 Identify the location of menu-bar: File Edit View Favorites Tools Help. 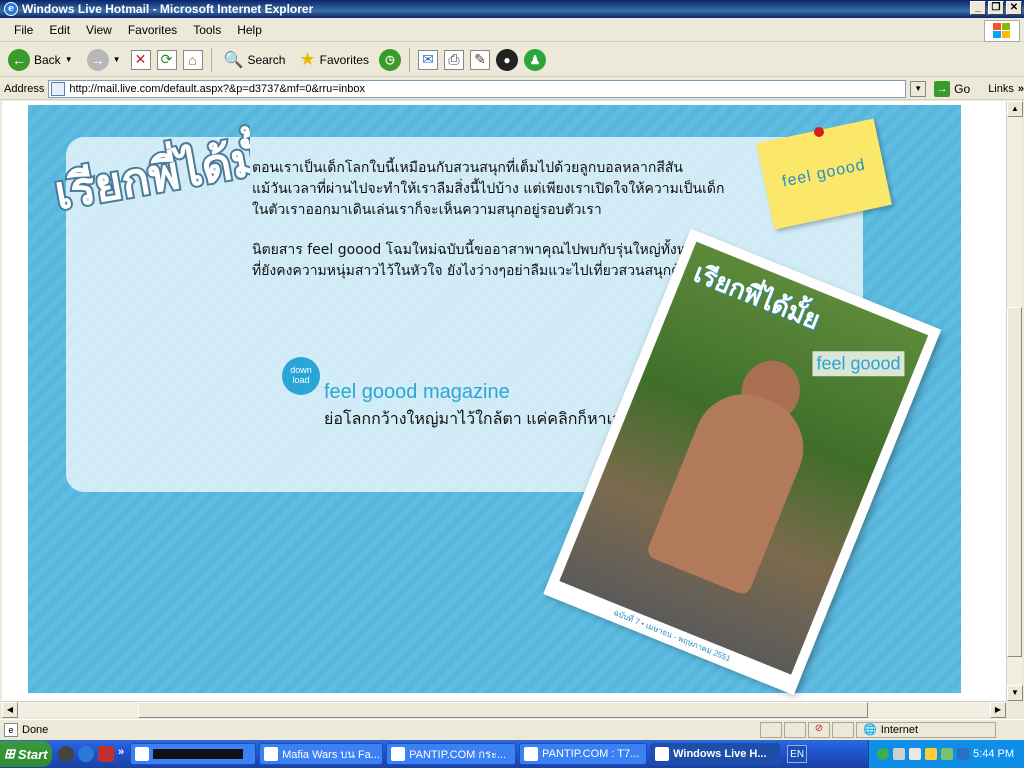
(512, 30).